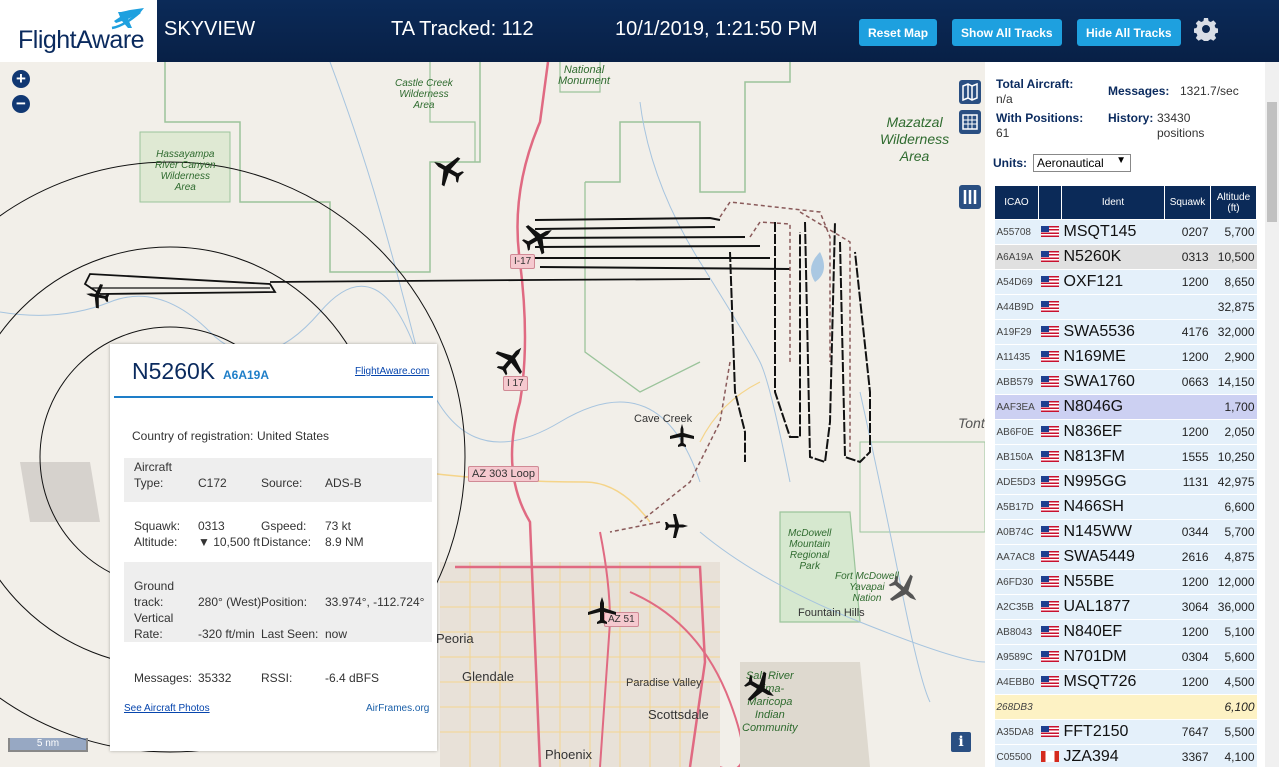 Image resolution: width=1279 pixels, height=767 pixels. I want to click on altitude-cell: 10,500, so click(1233, 257).